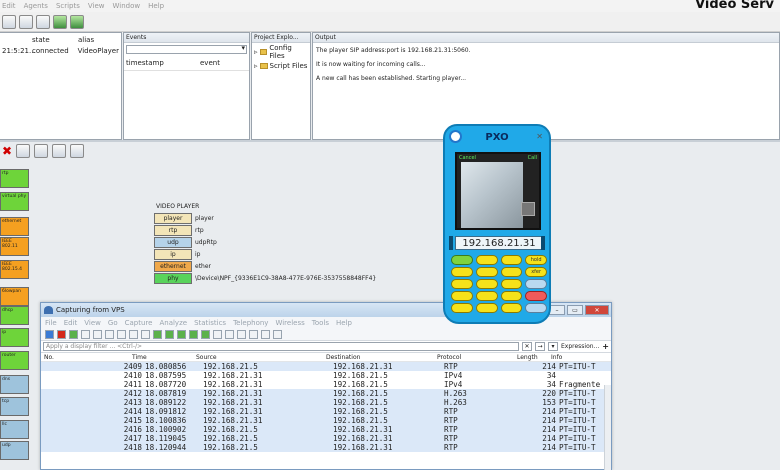 The width and height of the screenshot is (780, 470). What do you see at coordinates (71, 323) in the screenshot?
I see `ws-menu-item: Edit` at bounding box center [71, 323].